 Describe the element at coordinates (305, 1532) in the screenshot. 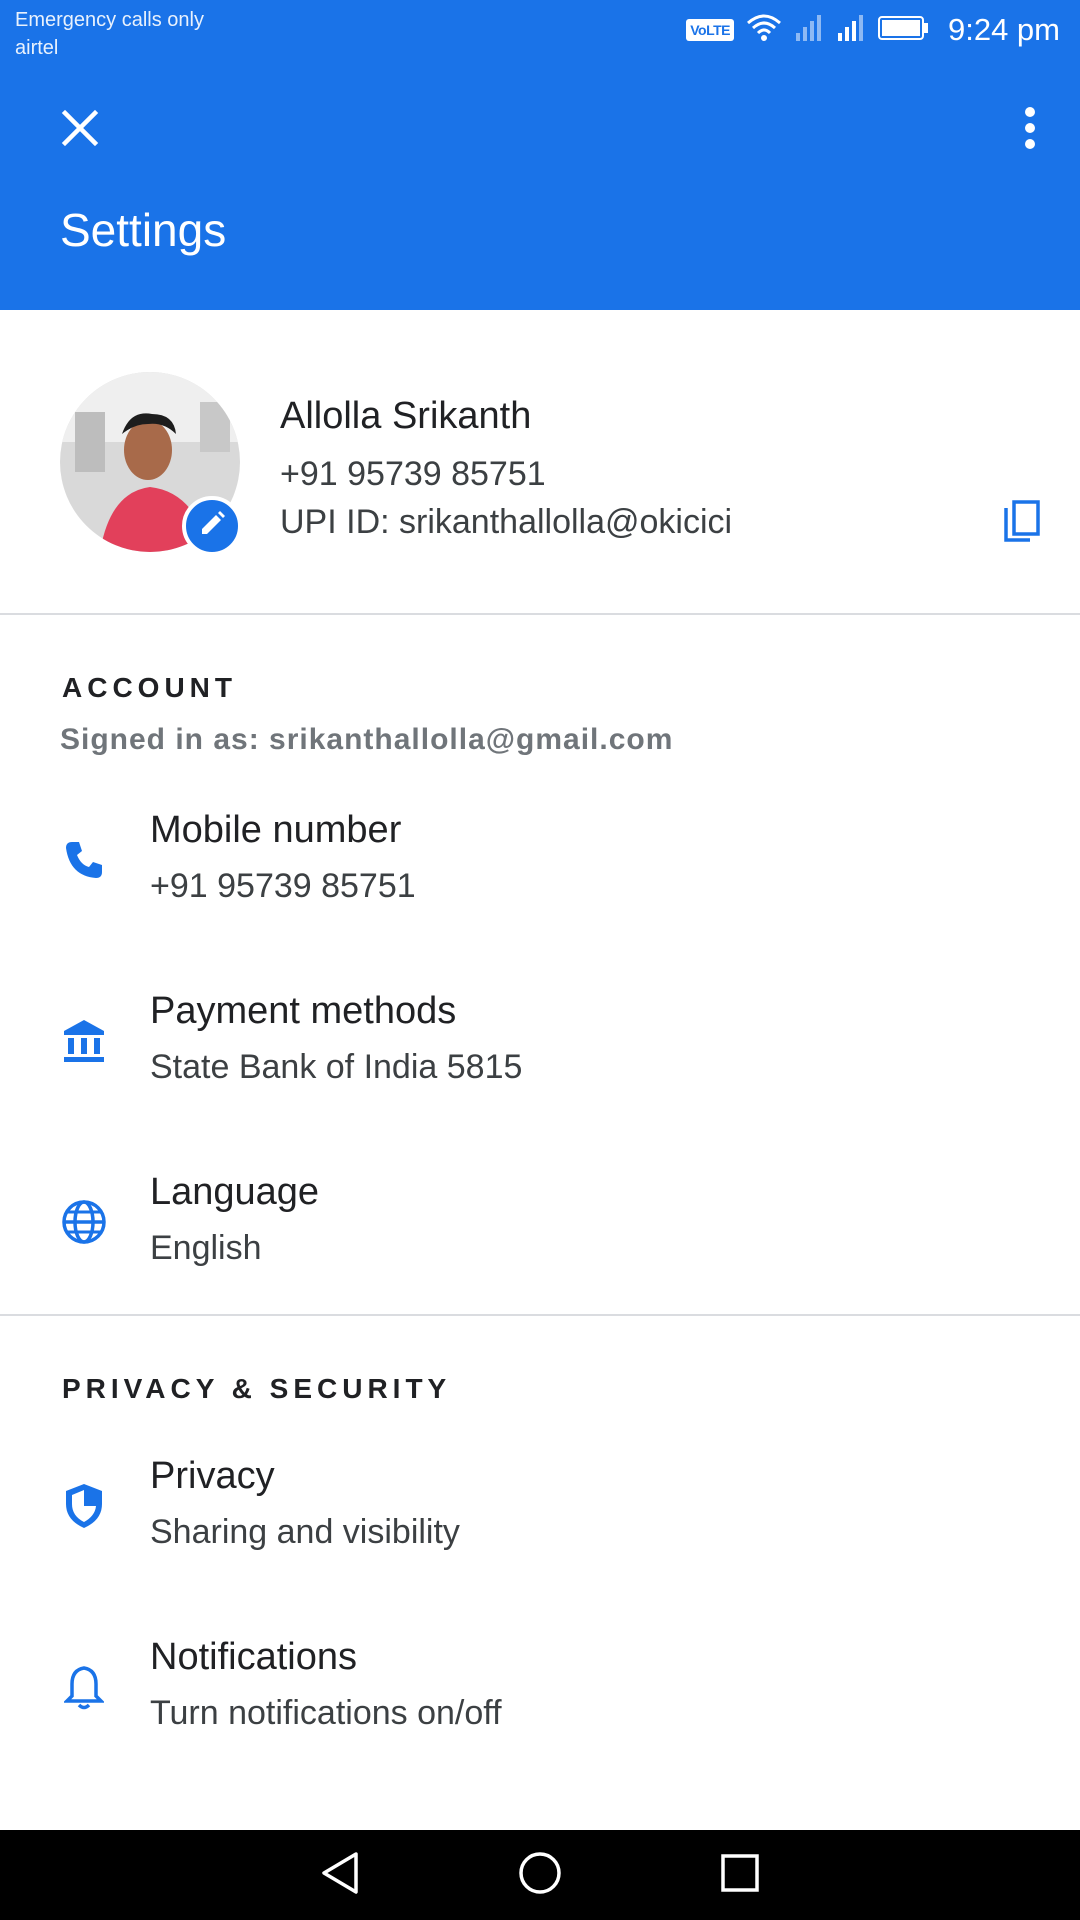

I see `item-subtitle: Sharing and visibility` at that location.